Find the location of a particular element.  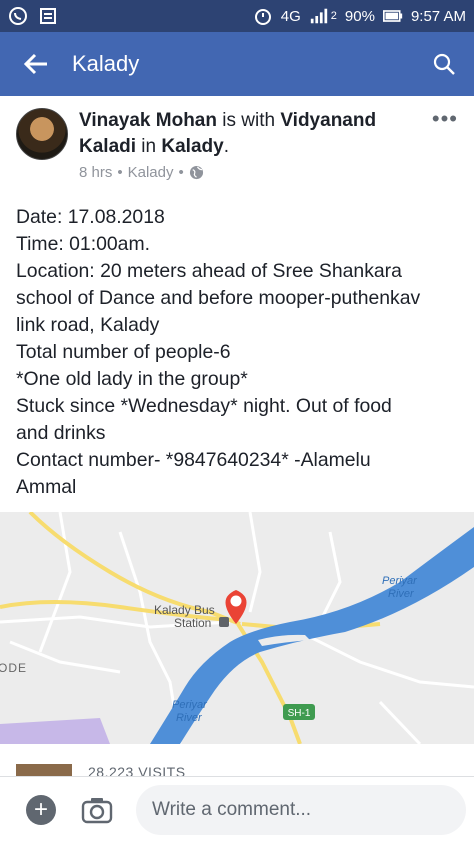

sim-slot-label: 2 is located at coordinates (333, 16).